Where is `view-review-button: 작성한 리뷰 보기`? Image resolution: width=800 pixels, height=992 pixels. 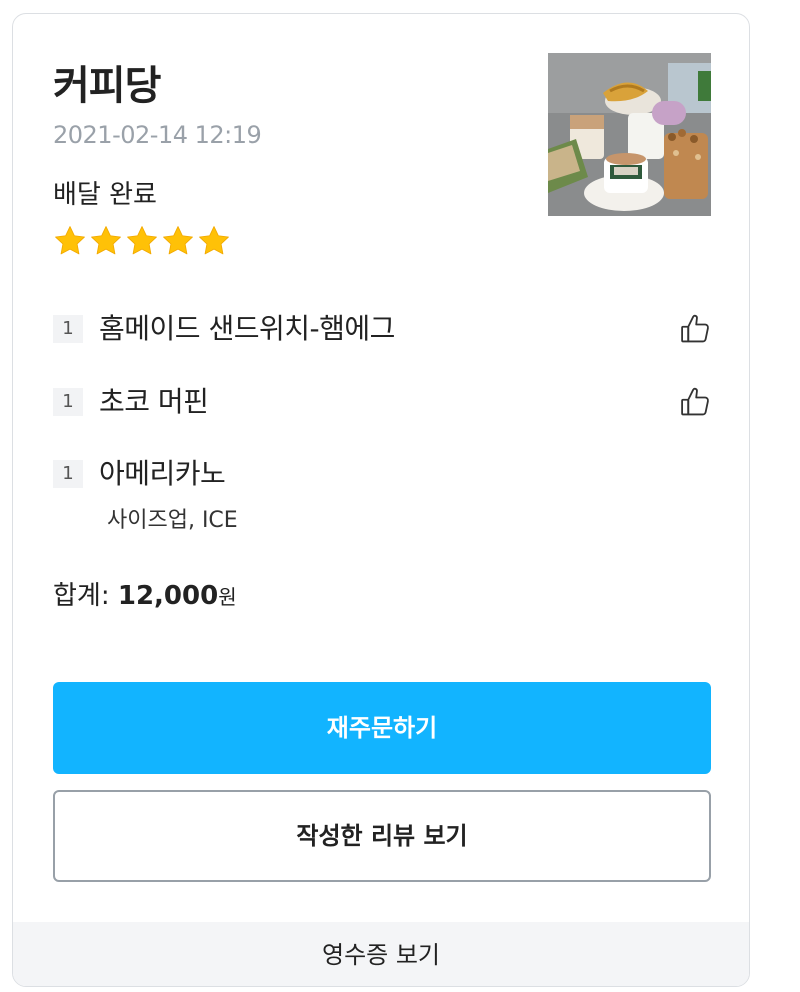 view-review-button: 작성한 리뷰 보기 is located at coordinates (382, 836).